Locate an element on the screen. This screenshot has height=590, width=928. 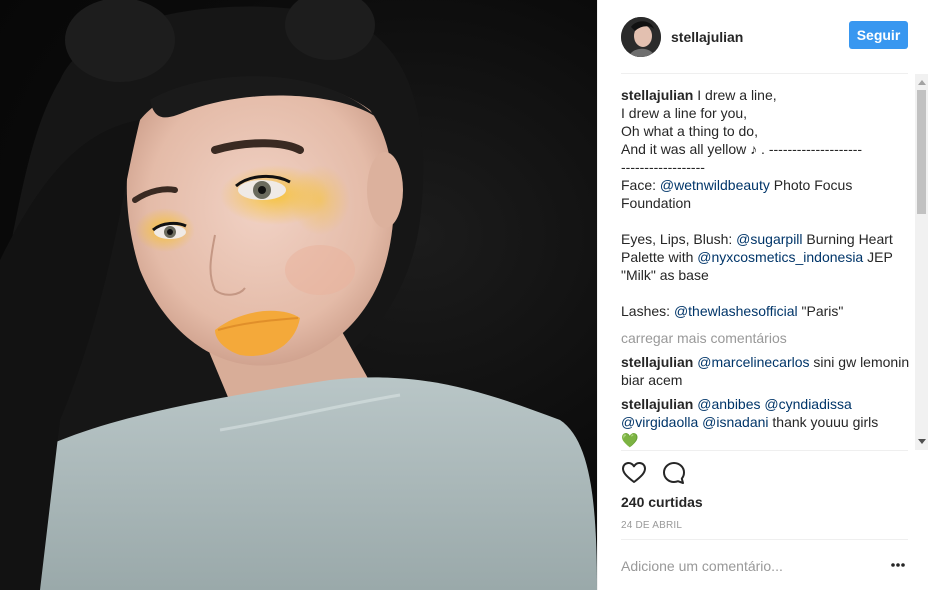
post-header: stellajulian Seguir is located at coordinates (763, 36).